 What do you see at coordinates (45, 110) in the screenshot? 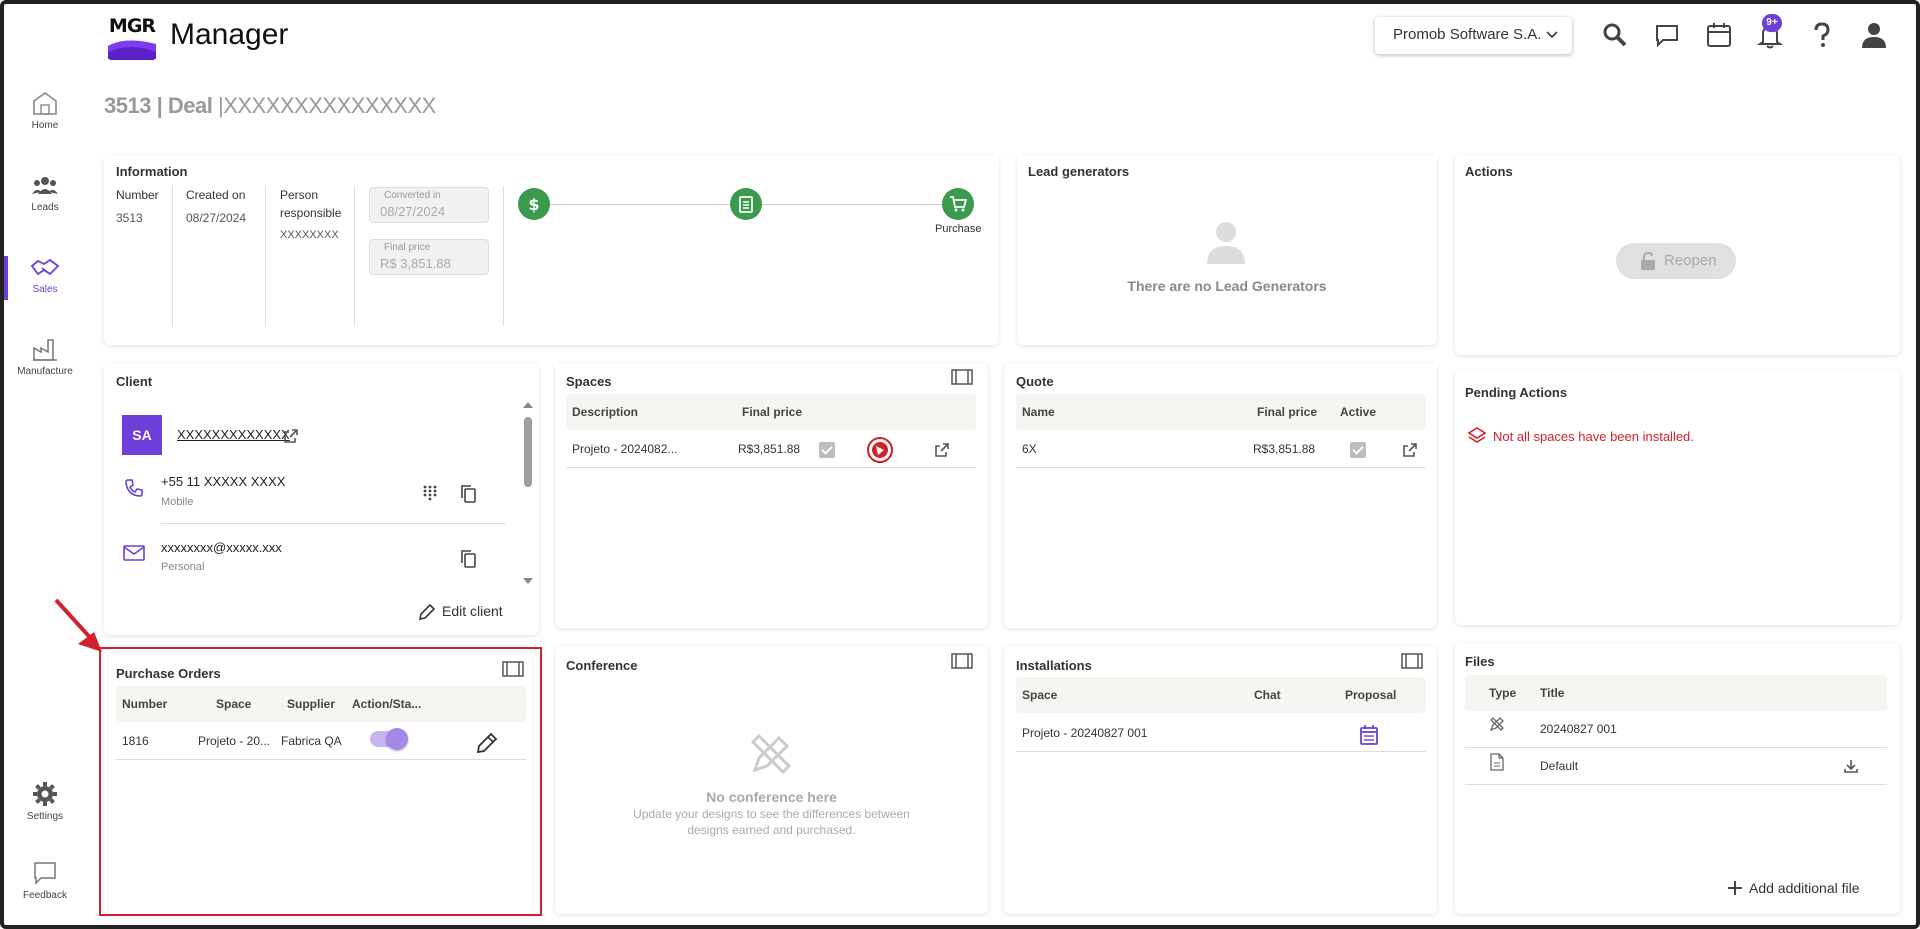
I see `sidebar-item-home: Home` at bounding box center [45, 110].